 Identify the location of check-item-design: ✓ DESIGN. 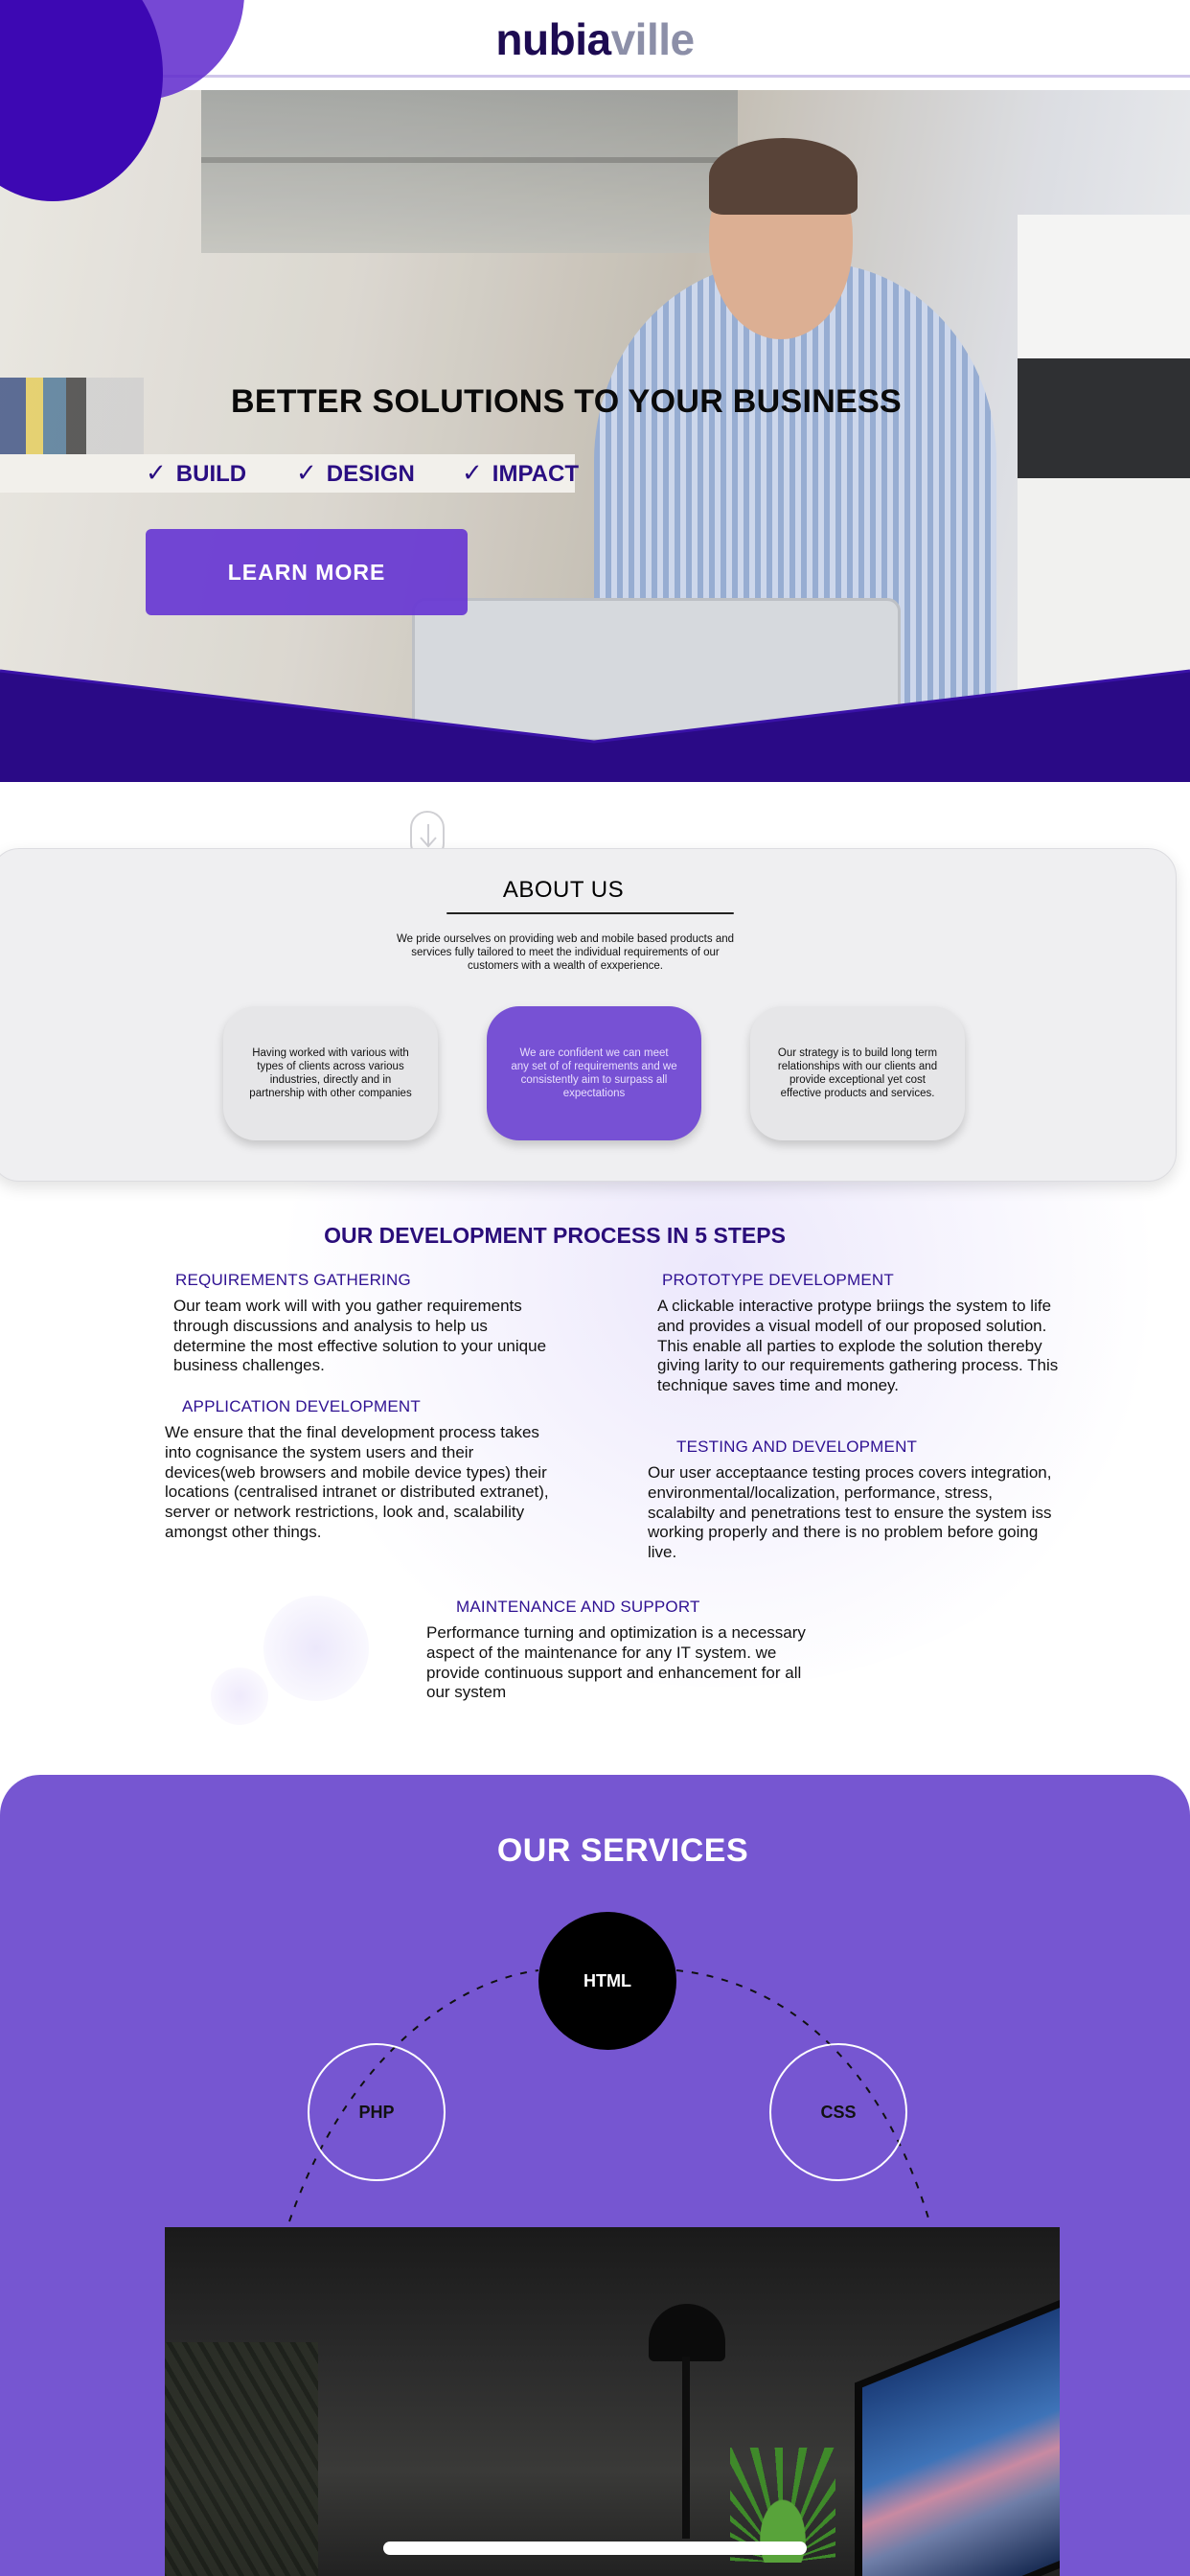
(356, 473).